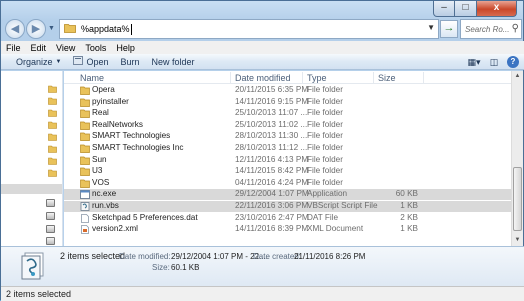  What do you see at coordinates (15, 29) in the screenshot?
I see `back-button: ◀` at bounding box center [15, 29].